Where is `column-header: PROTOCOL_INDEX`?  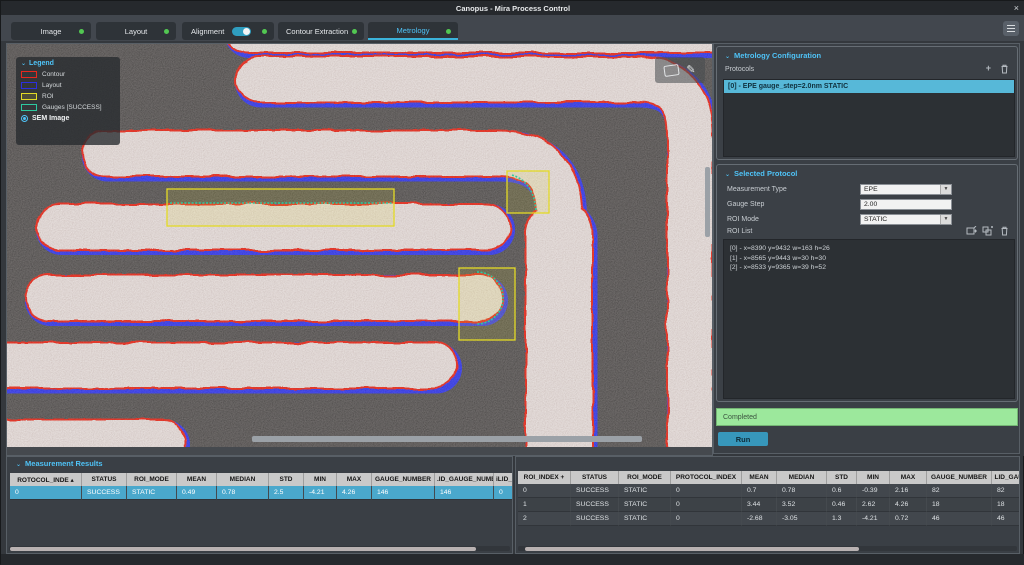
column-header: PROTOCOL_INDEX is located at coordinates (706, 477).